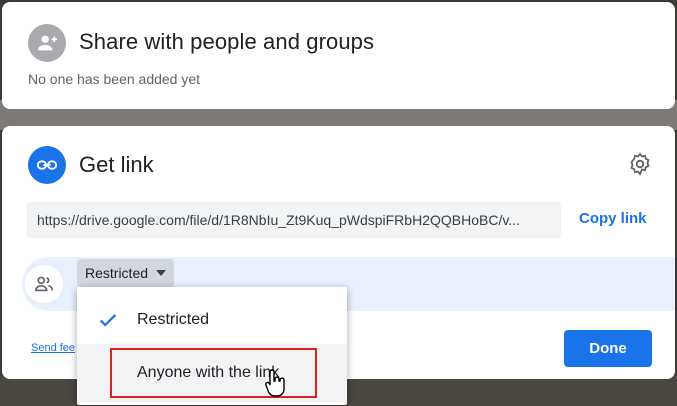 The width and height of the screenshot is (677, 406). Describe the element at coordinates (116, 164) in the screenshot. I see `get-link-title: Get link` at that location.